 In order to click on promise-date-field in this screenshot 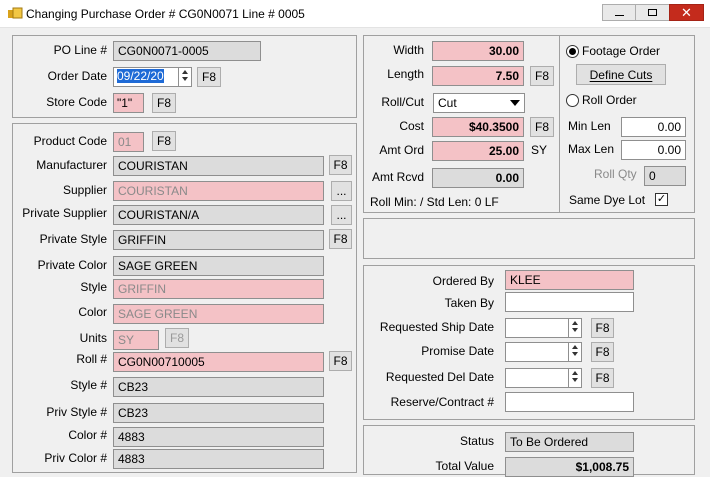, I will do `click(537, 352)`.